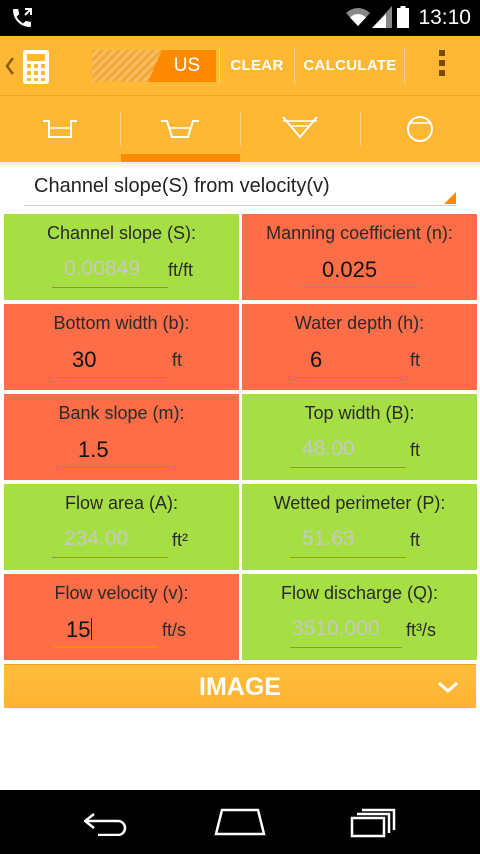 The image size is (480, 854). I want to click on field-value: 30, so click(84, 359).